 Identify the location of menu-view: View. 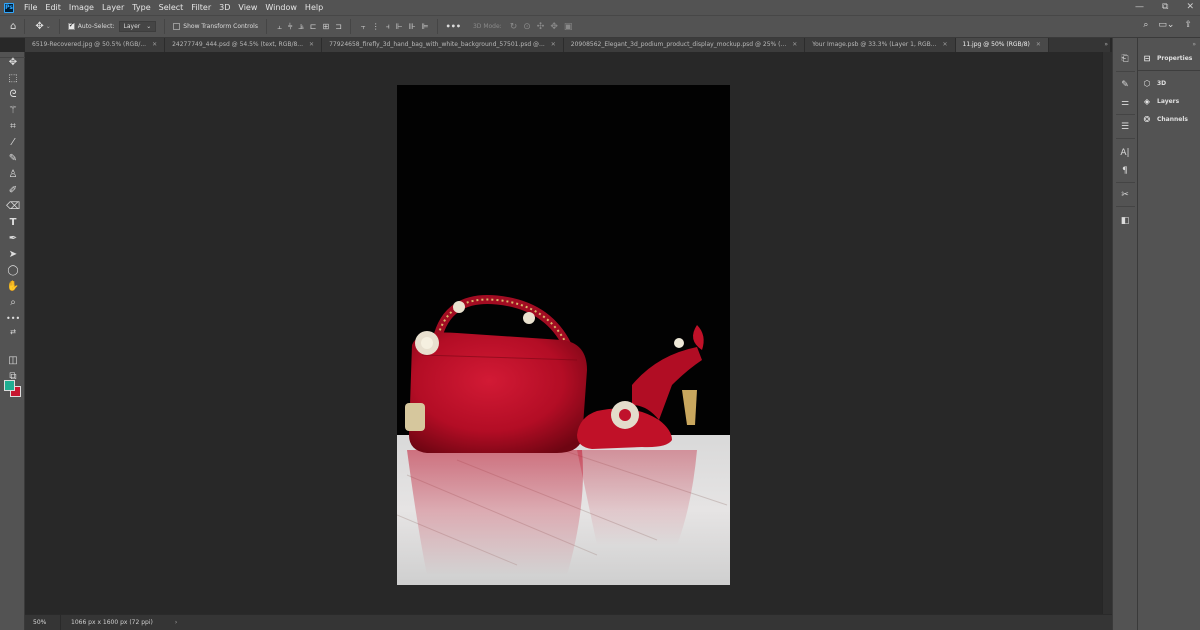
(247, 7).